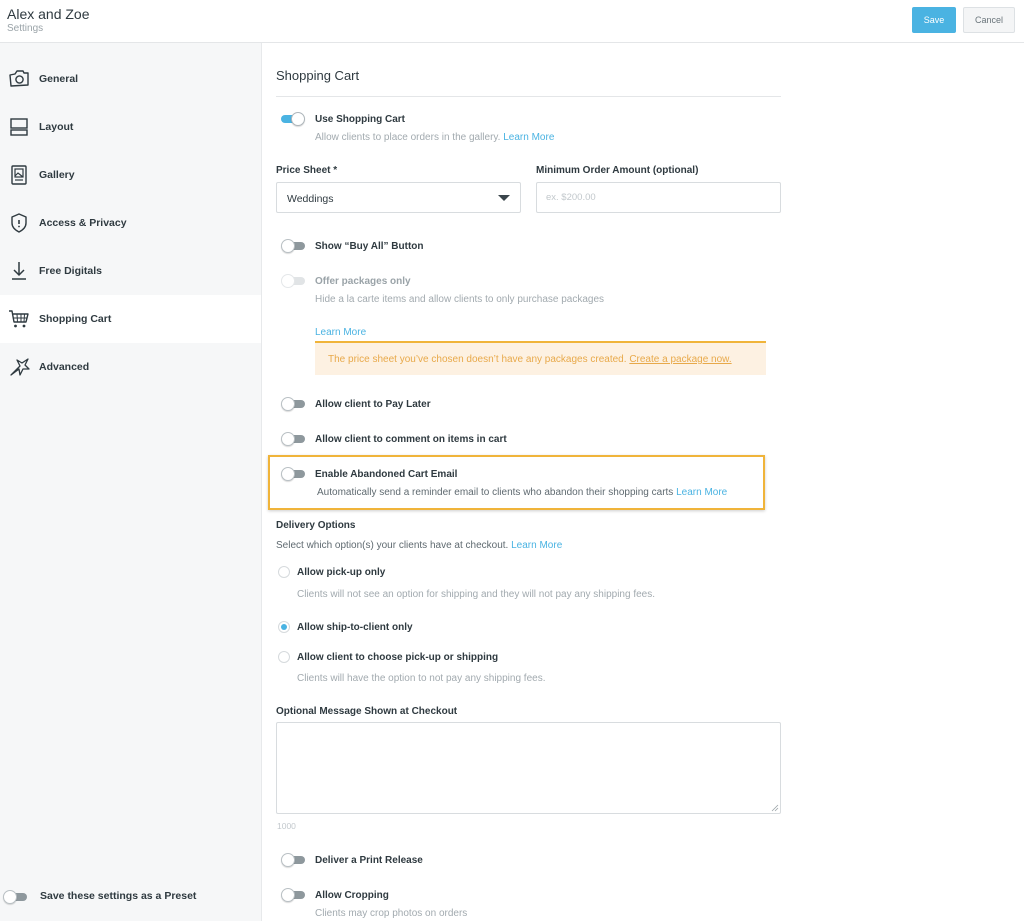 This screenshot has width=1024, height=921. Describe the element at coordinates (516, 482) in the screenshot. I see `abandoned-cart-highlight` at that location.